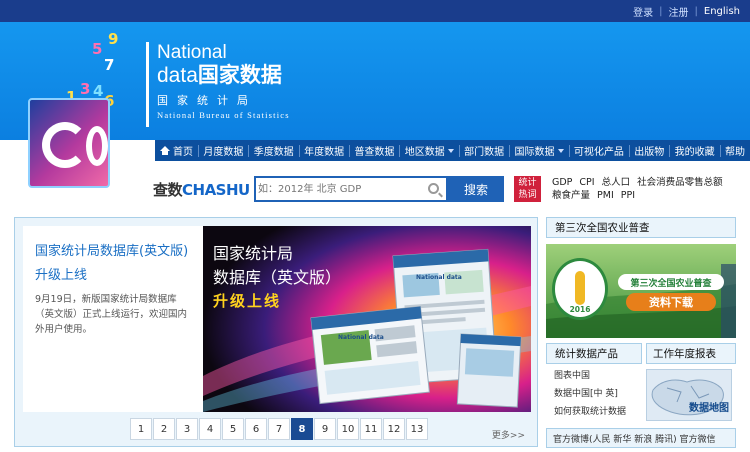  I want to click on nav-item-favorites: 我的收藏, so click(695, 150).